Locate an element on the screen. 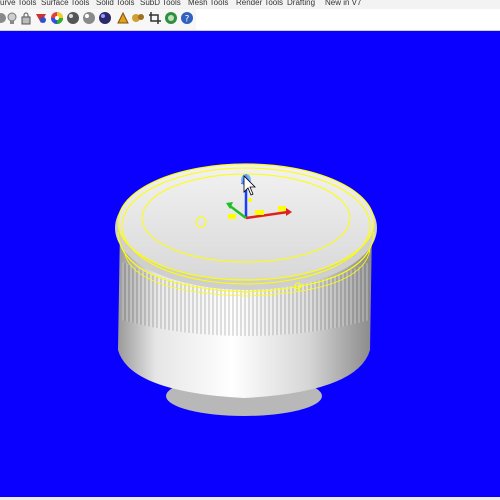 The height and width of the screenshot is (500, 500). lightbulb-icon is located at coordinates (12, 18).